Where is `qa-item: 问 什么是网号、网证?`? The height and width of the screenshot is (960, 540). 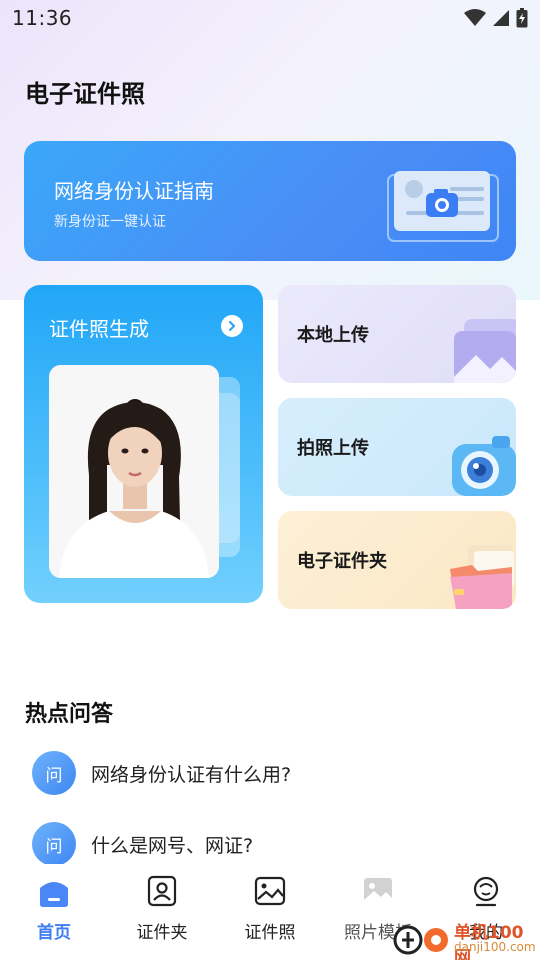 qa-item: 问 什么是网号、网证? is located at coordinates (142, 844).